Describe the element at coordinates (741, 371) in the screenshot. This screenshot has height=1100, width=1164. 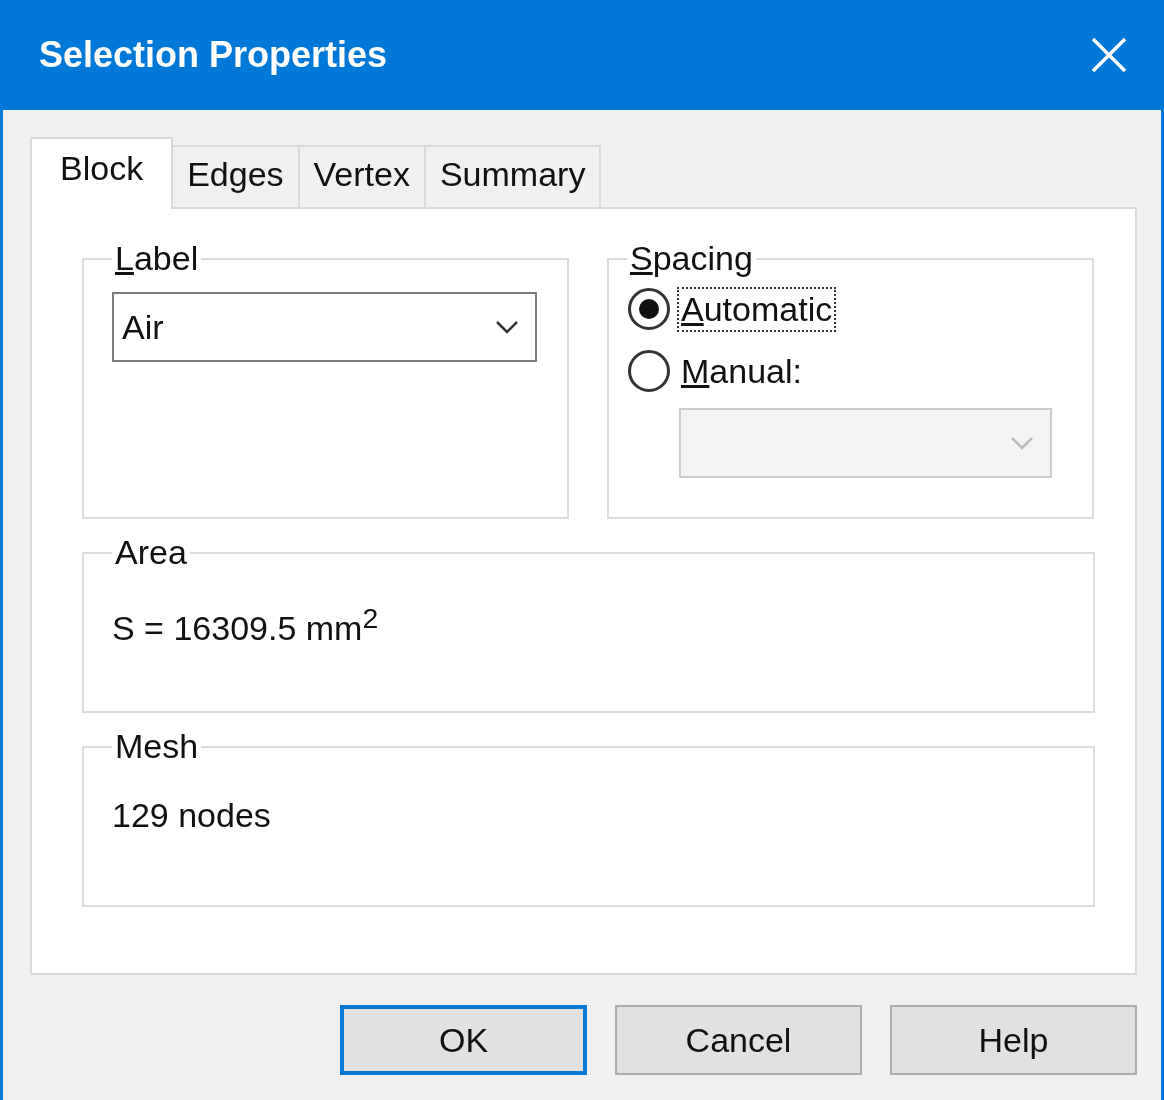
I see `radio-label: Manual:` at that location.